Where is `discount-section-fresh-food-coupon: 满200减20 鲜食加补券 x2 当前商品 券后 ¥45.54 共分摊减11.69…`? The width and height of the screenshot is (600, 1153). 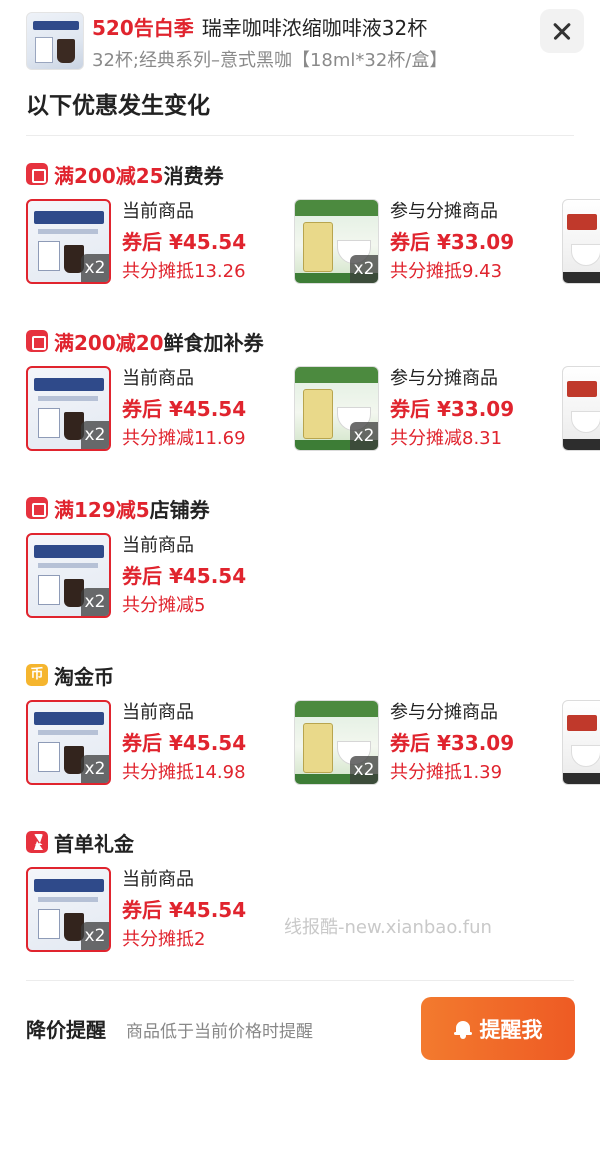
discount-section-fresh-food-coupon: 满200减20 鲜食加补券 x2 当前商品 券后 ¥45.54 共分摊减11.69… is located at coordinates (300, 408).